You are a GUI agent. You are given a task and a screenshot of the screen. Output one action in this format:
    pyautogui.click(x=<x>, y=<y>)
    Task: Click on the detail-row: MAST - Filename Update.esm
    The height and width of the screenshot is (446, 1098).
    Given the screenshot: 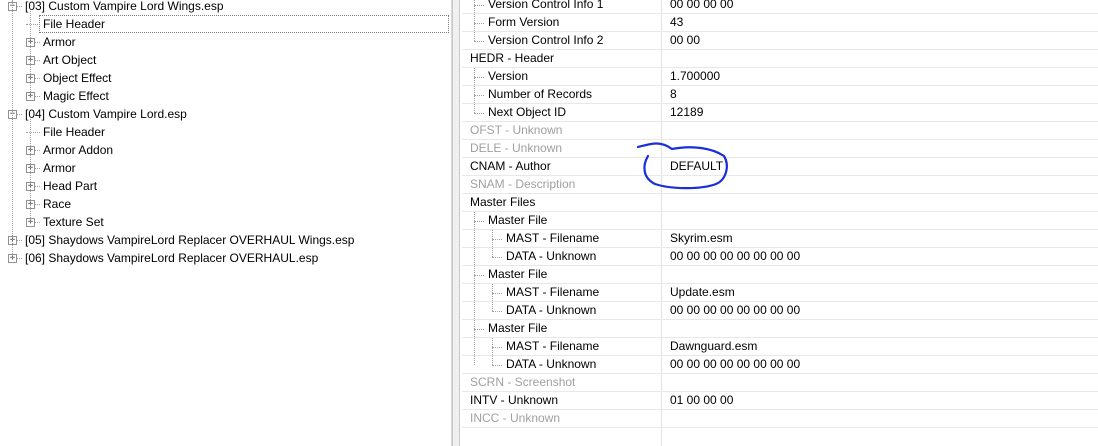 What is the action you would take?
    pyautogui.click(x=780, y=293)
    